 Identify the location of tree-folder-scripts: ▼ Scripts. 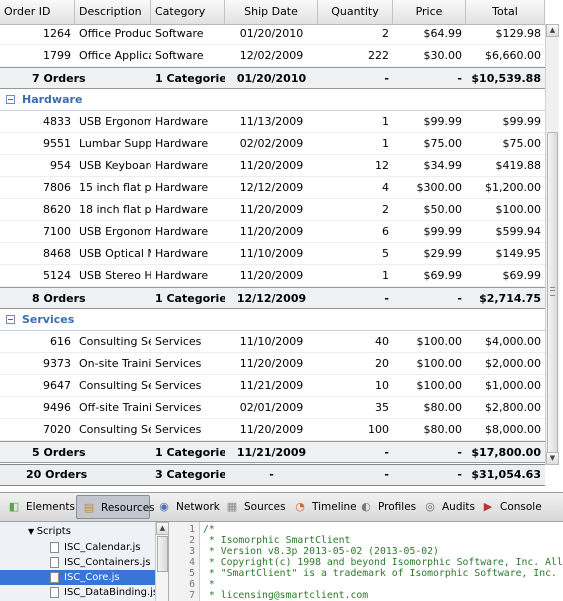
(49, 531).